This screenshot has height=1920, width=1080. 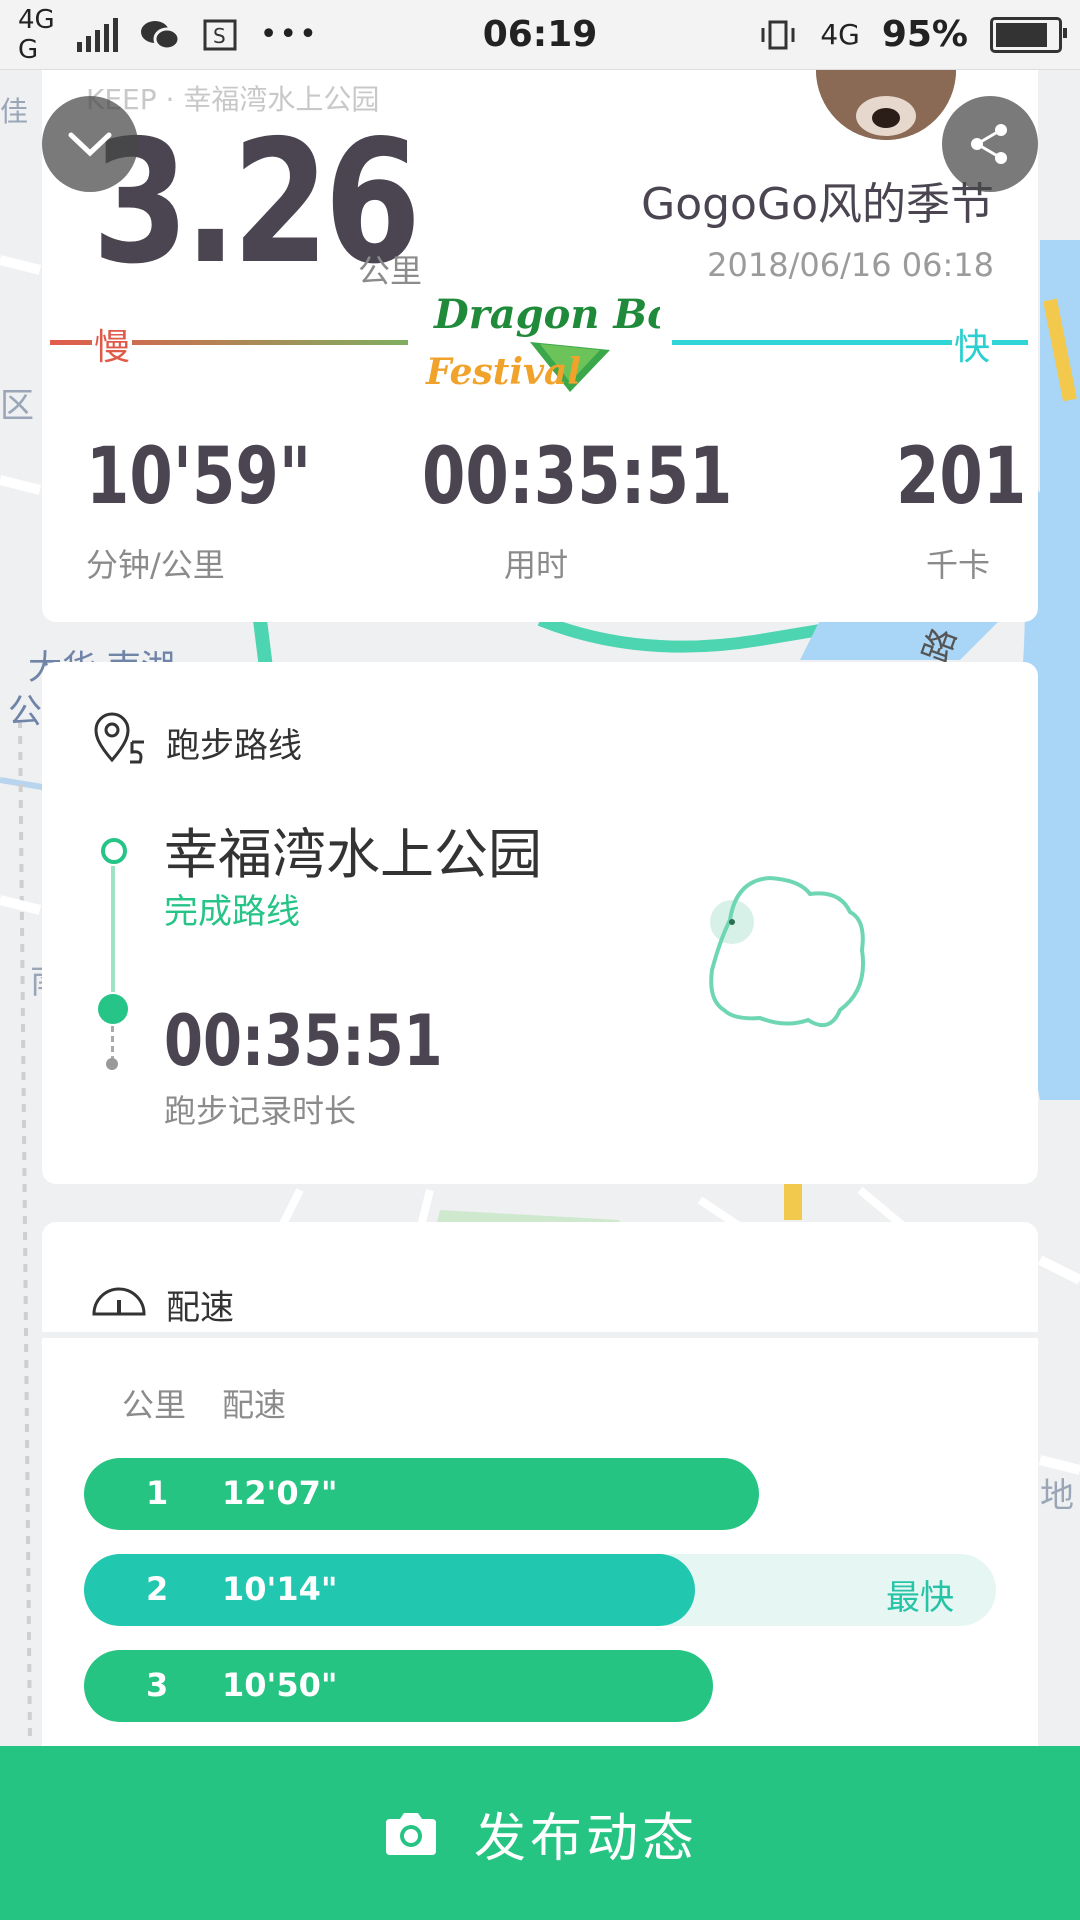 I want to click on status-bar: 4G G S ••• 06:19 4G 95%, so click(x=540, y=35).